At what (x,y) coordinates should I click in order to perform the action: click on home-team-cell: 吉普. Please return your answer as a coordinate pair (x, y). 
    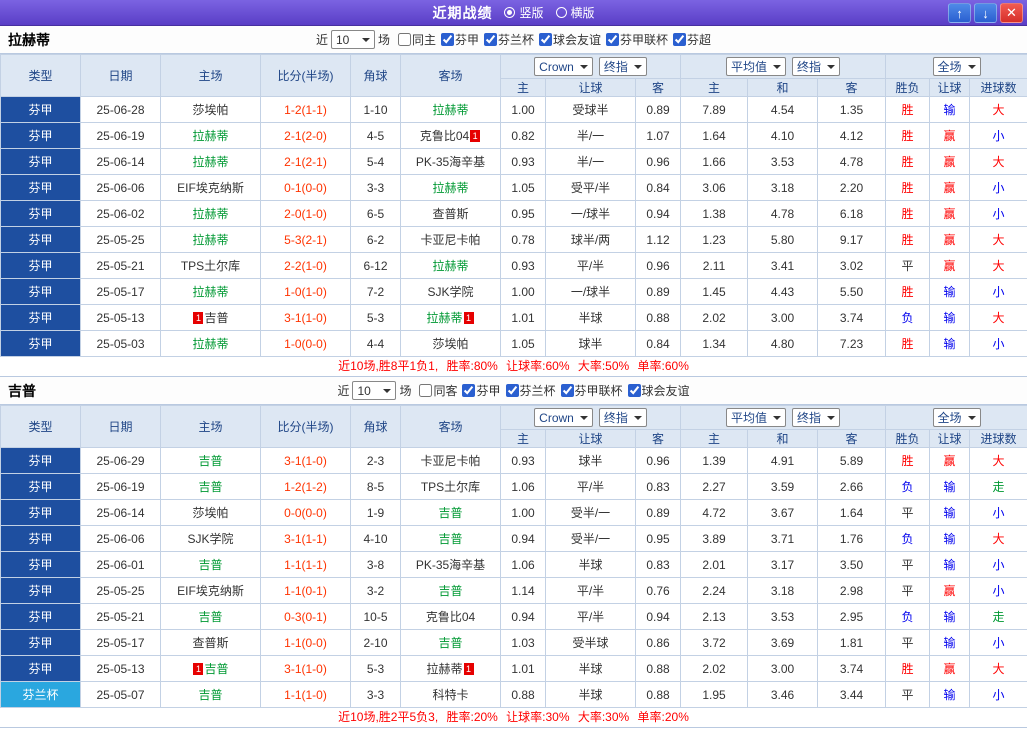
    Looking at the image, I should click on (210, 564).